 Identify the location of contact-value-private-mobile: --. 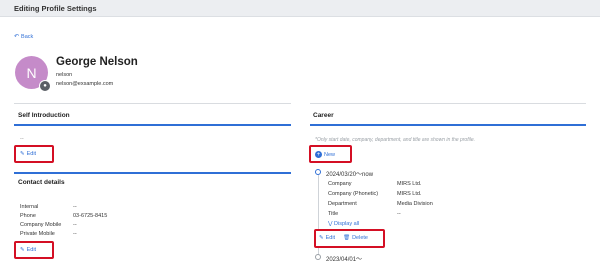
(75, 234).